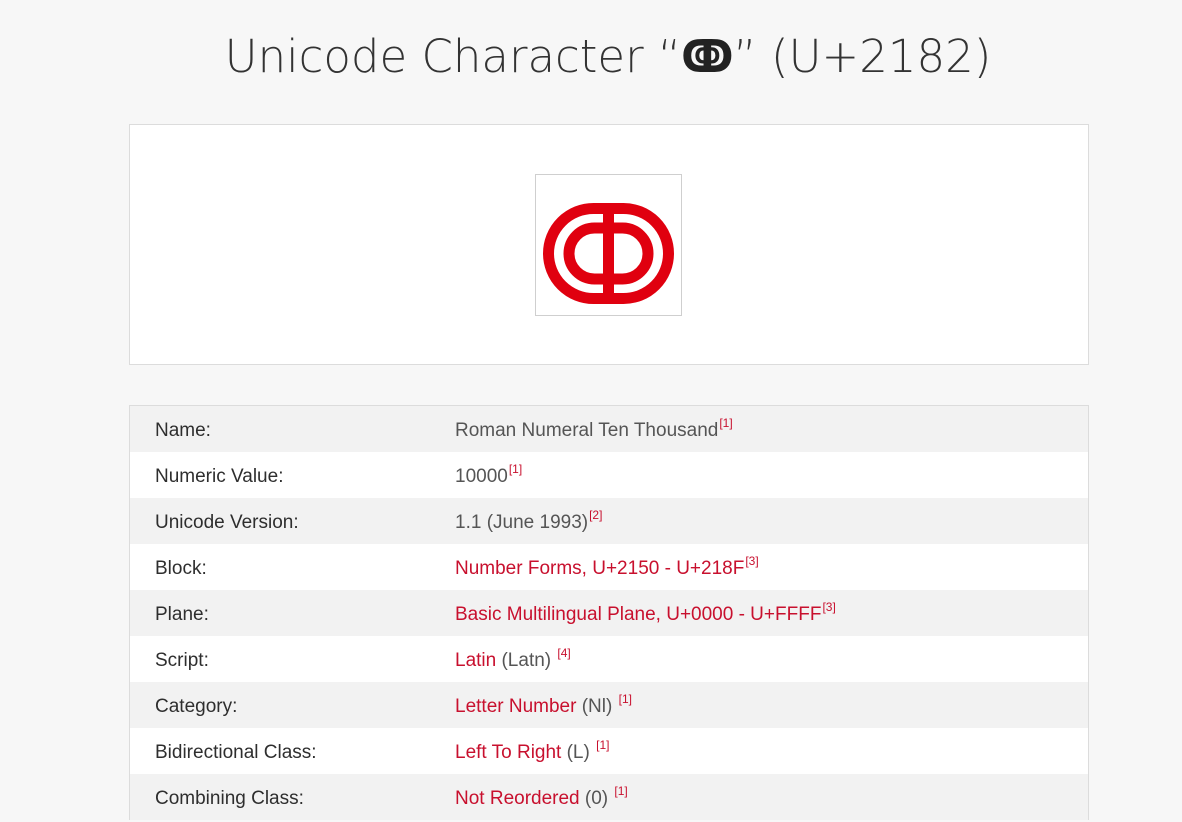  I want to click on property-row: Script: Latin (Latn) [4], so click(609, 659).